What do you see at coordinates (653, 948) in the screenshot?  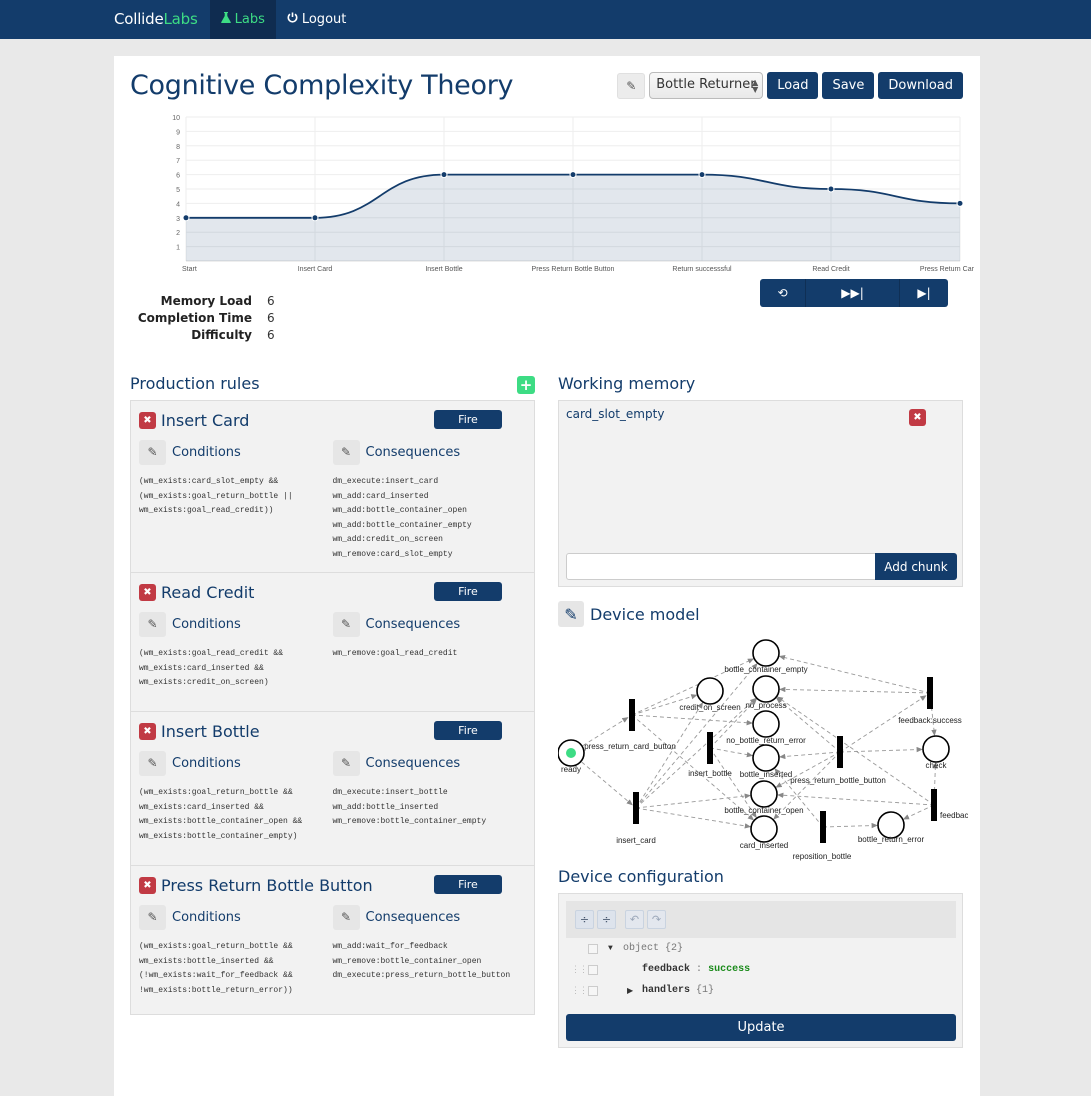 I see `root-label: object {2}` at bounding box center [653, 948].